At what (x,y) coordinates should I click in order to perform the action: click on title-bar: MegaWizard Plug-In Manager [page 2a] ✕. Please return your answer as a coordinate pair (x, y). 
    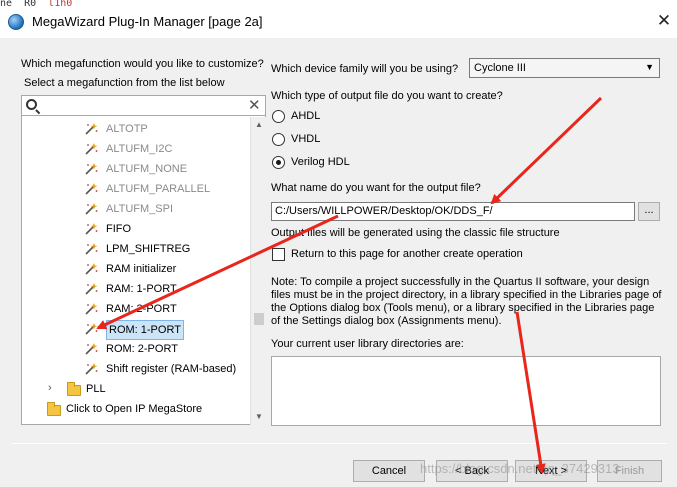
    Looking at the image, I should click on (338, 22).